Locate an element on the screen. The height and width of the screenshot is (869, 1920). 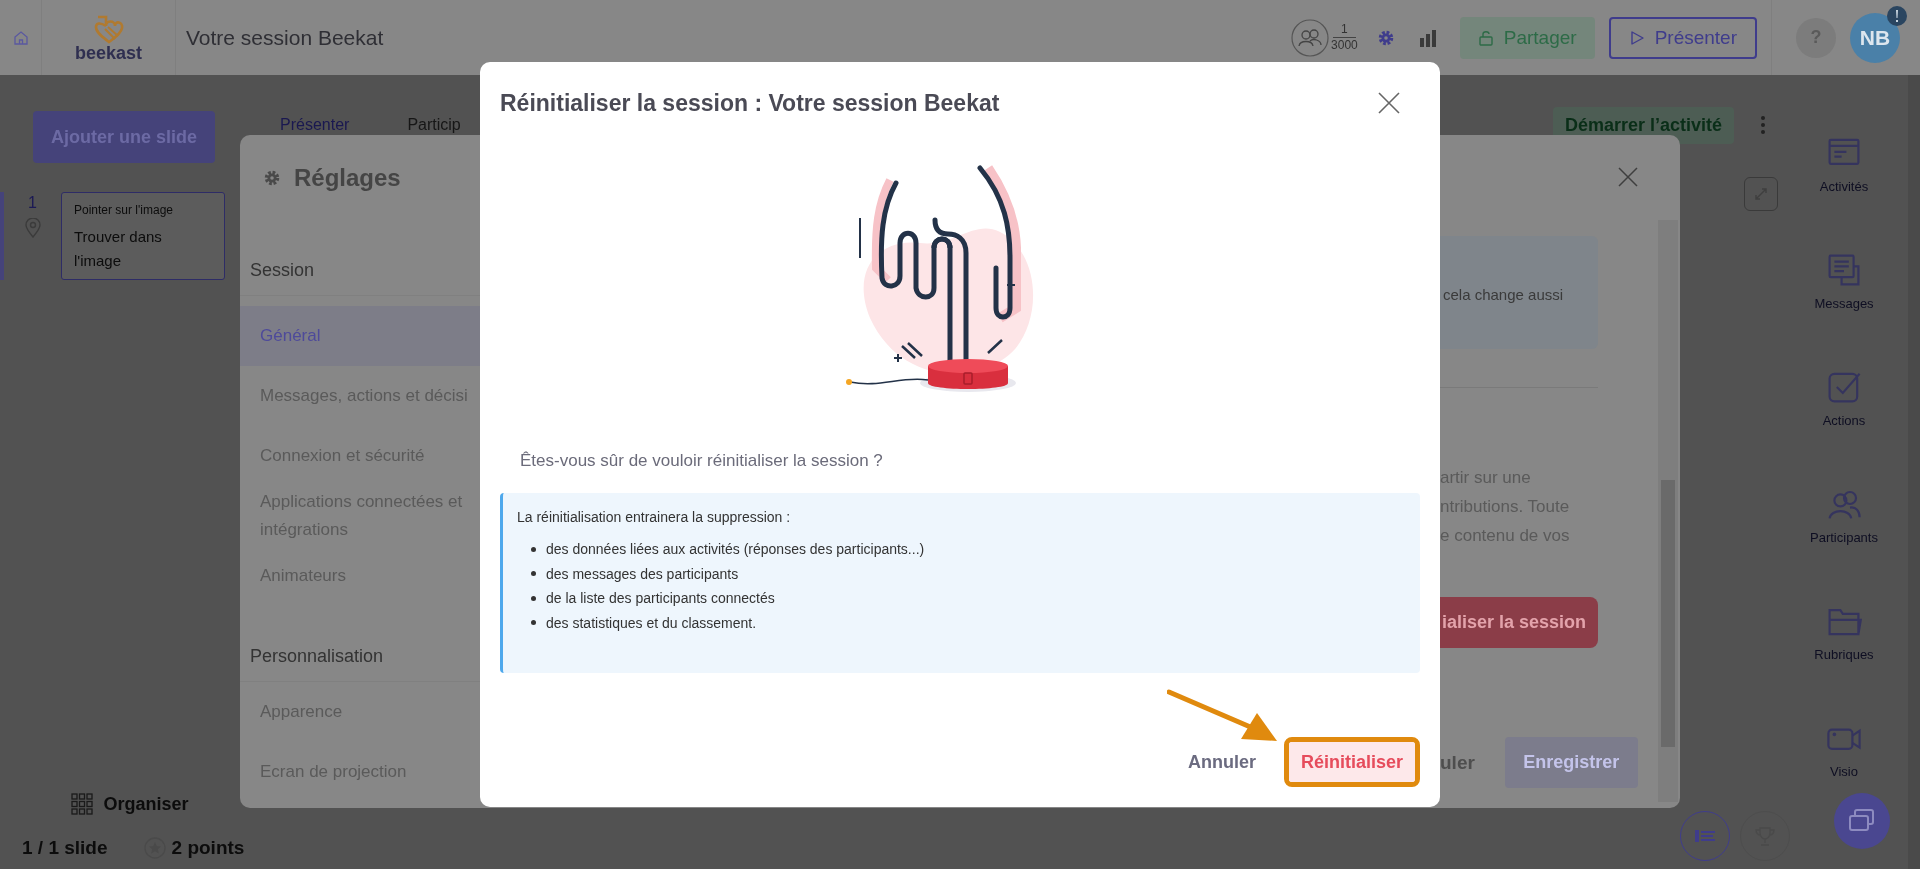
sidebar-item: Actions is located at coordinates (1844, 420).